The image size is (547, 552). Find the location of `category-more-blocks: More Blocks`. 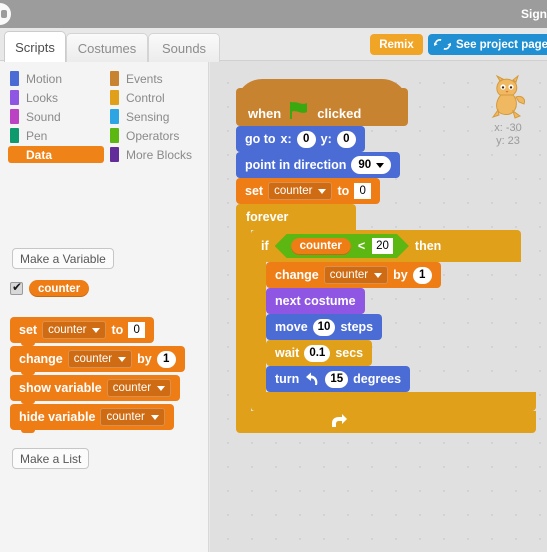

category-more-blocks: More Blocks is located at coordinates (156, 154).